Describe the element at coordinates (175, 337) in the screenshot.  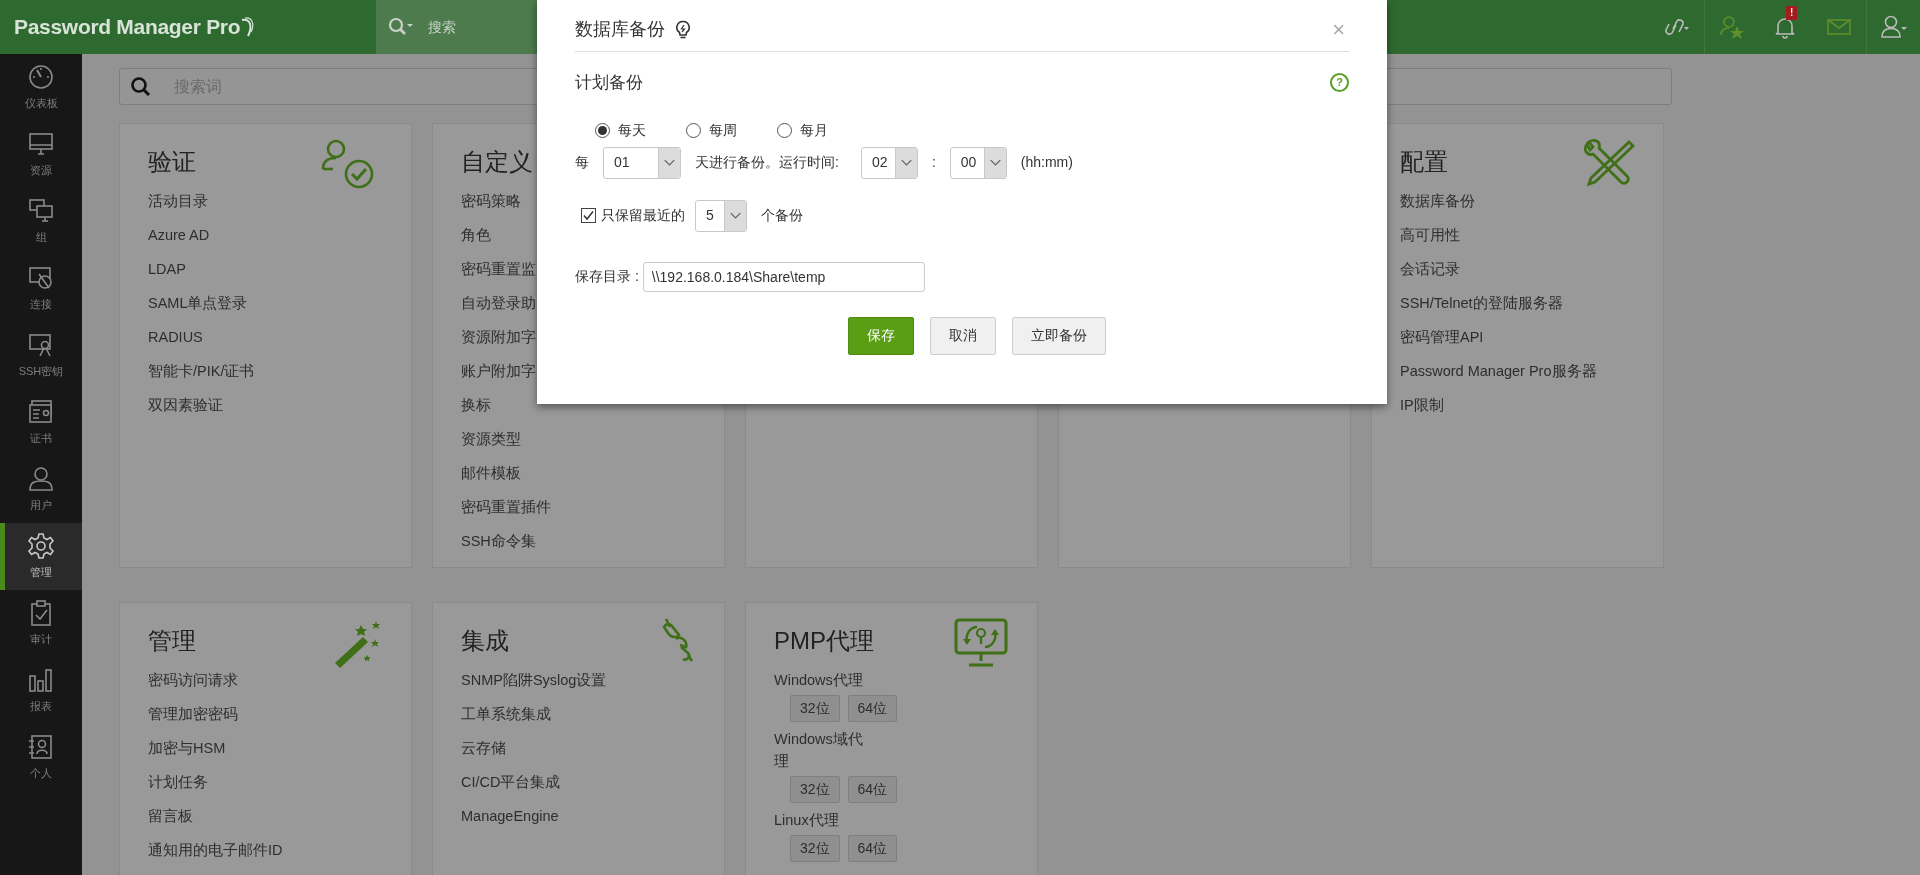
I see `settings-link: RADIUS` at that location.